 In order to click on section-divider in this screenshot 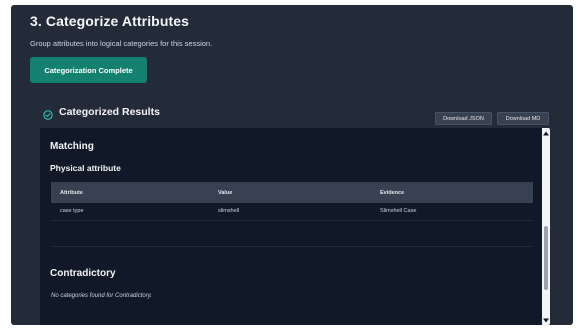, I will do `click(292, 246)`.